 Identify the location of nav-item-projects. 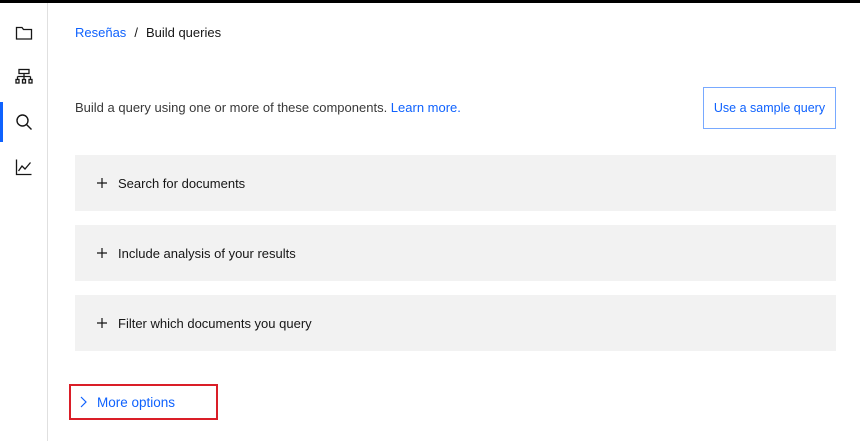
(23, 33).